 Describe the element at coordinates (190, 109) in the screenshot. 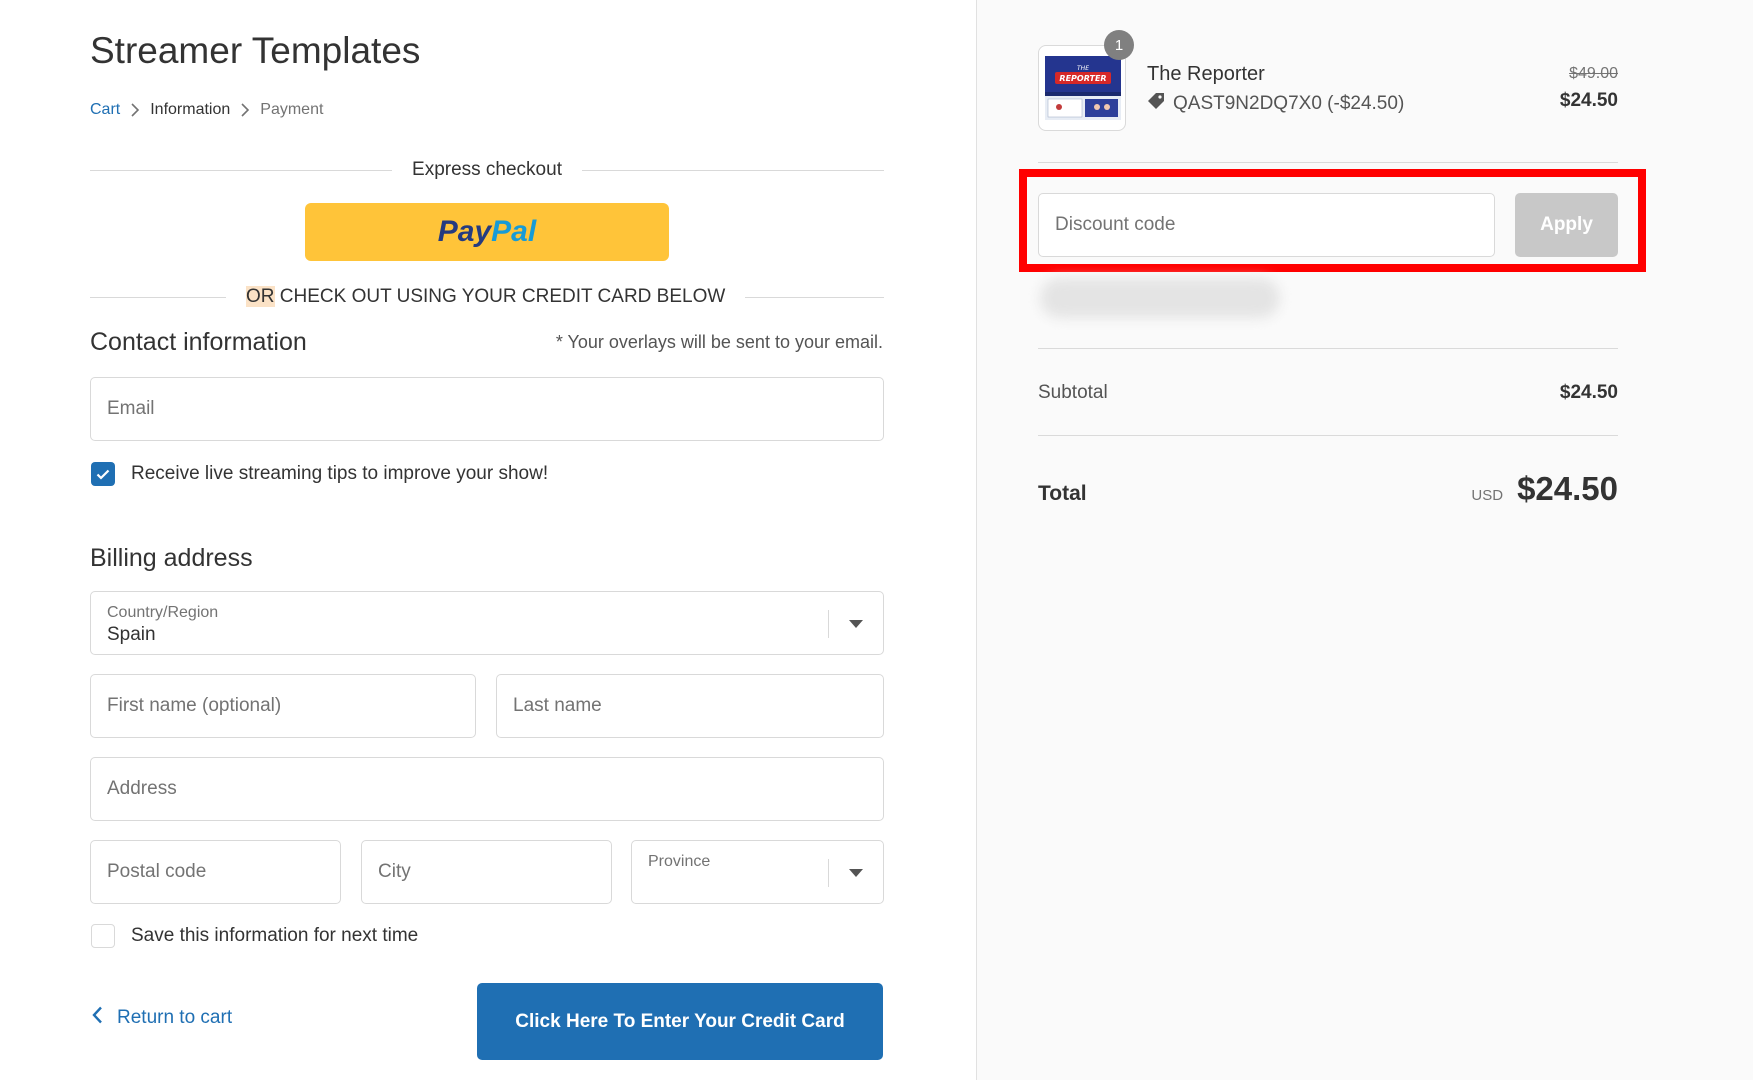

I see `breadcrumb-information: Information` at that location.